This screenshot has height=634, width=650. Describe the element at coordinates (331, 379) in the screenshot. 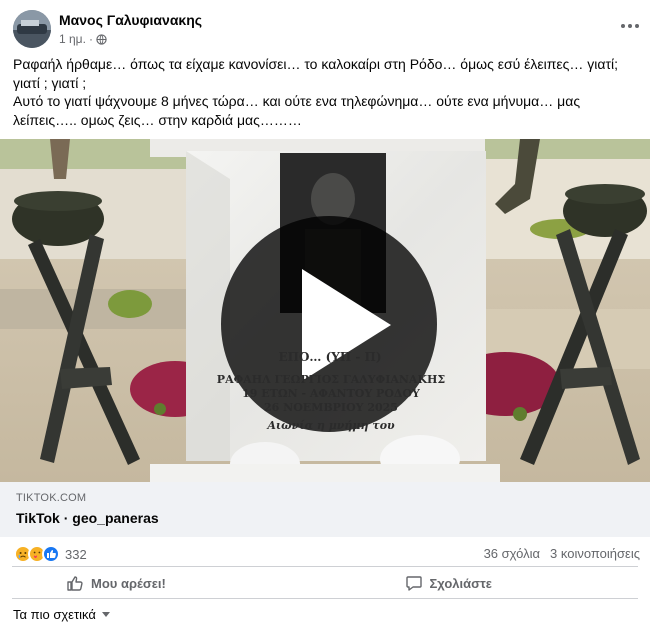

I see `memorial-inscription-2: ΡΑΦΑΗΛ ΓΕΩΡΓΙΟΣ ΓΑΛΥΦΙΑΝΑΚΗΣ` at that location.